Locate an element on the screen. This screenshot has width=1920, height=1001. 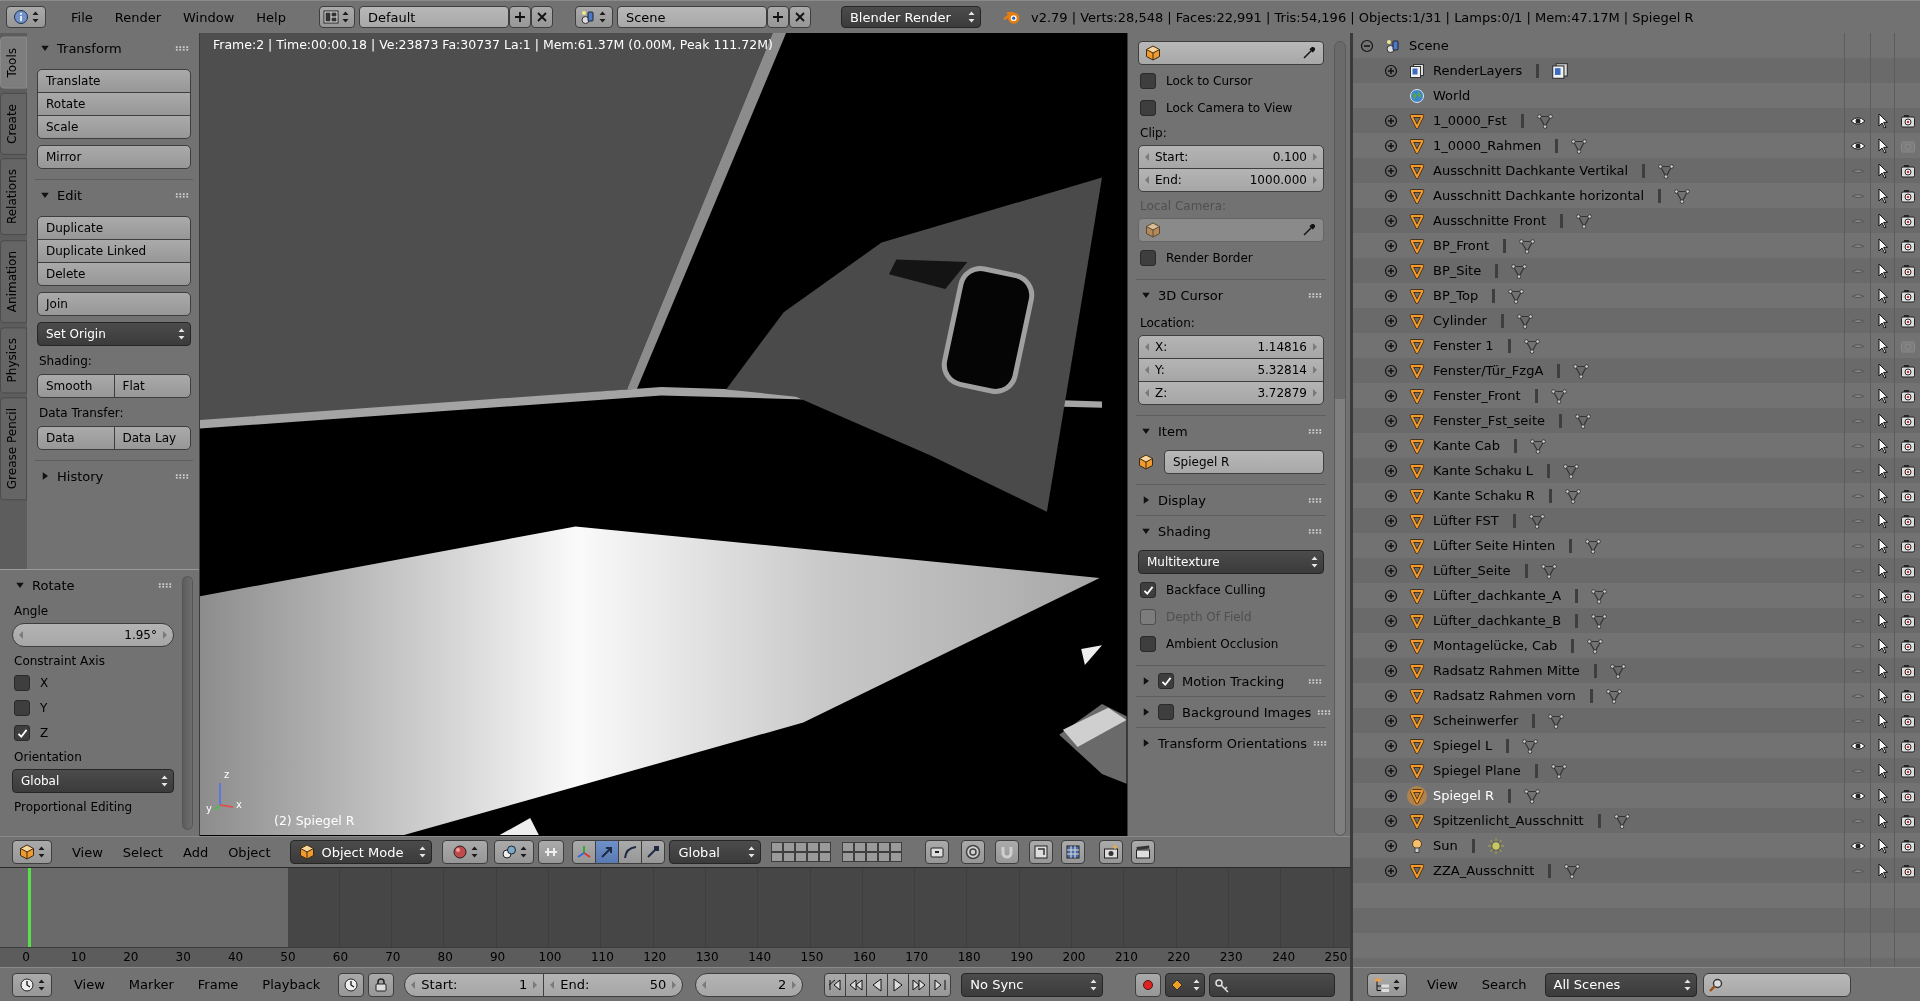
outliner-item: Ausschnitt Dachkante Vertikal is located at coordinates (1531, 170).